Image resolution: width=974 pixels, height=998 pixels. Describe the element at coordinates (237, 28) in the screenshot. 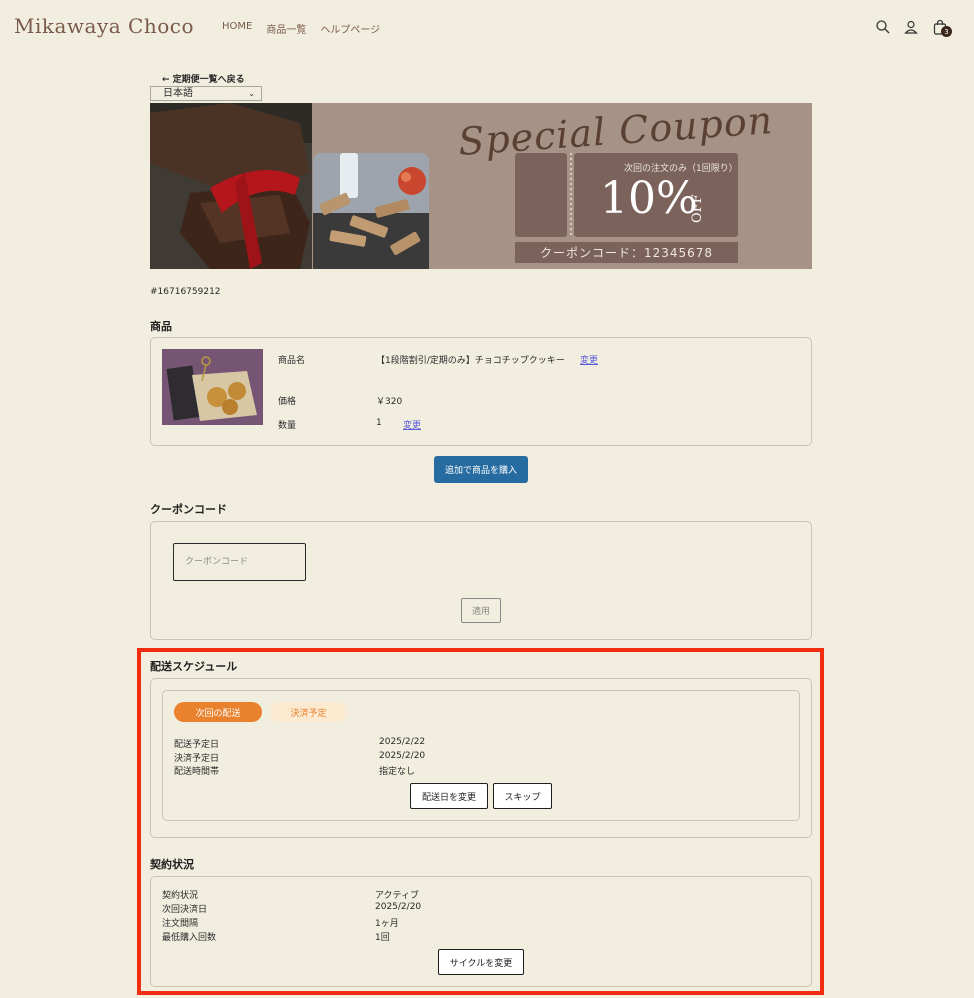

I see `nav-home: HOME` at that location.